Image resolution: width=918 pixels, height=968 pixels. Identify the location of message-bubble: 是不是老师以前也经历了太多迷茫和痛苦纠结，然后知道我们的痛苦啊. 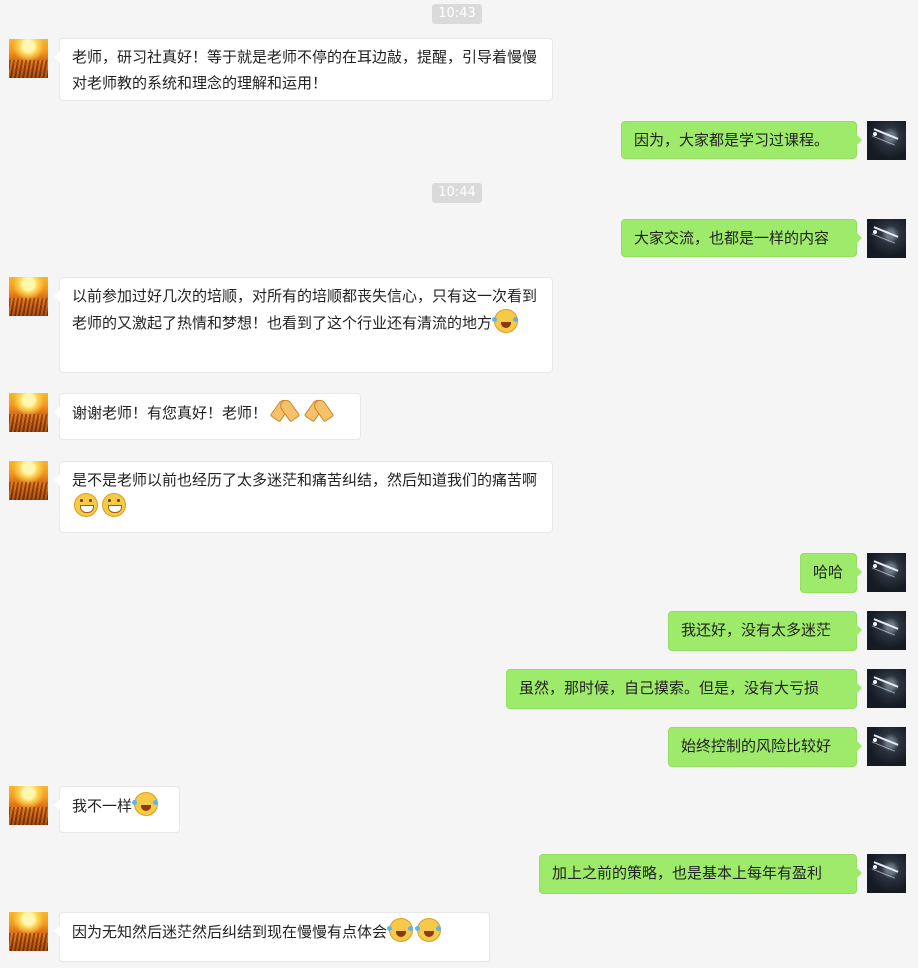
(303, 497).